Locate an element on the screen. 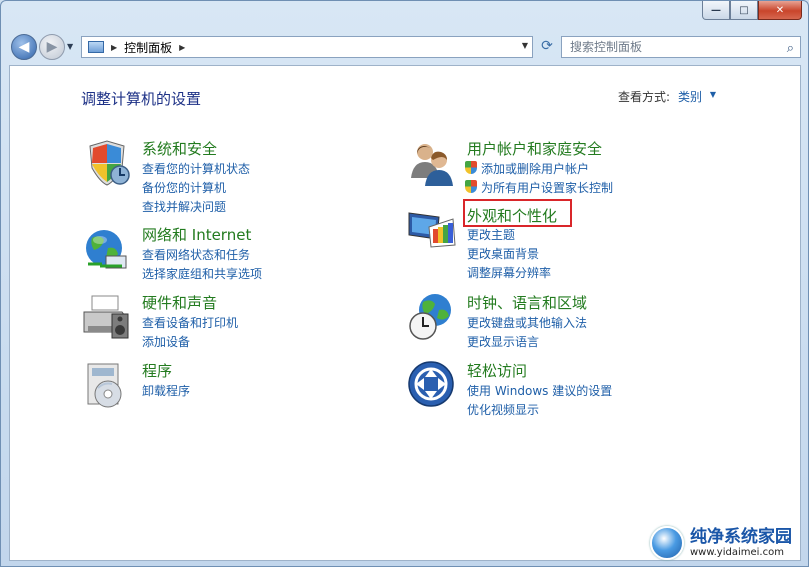 The image size is (809, 567). watermark-url: www.yidaimei.com is located at coordinates (737, 552).